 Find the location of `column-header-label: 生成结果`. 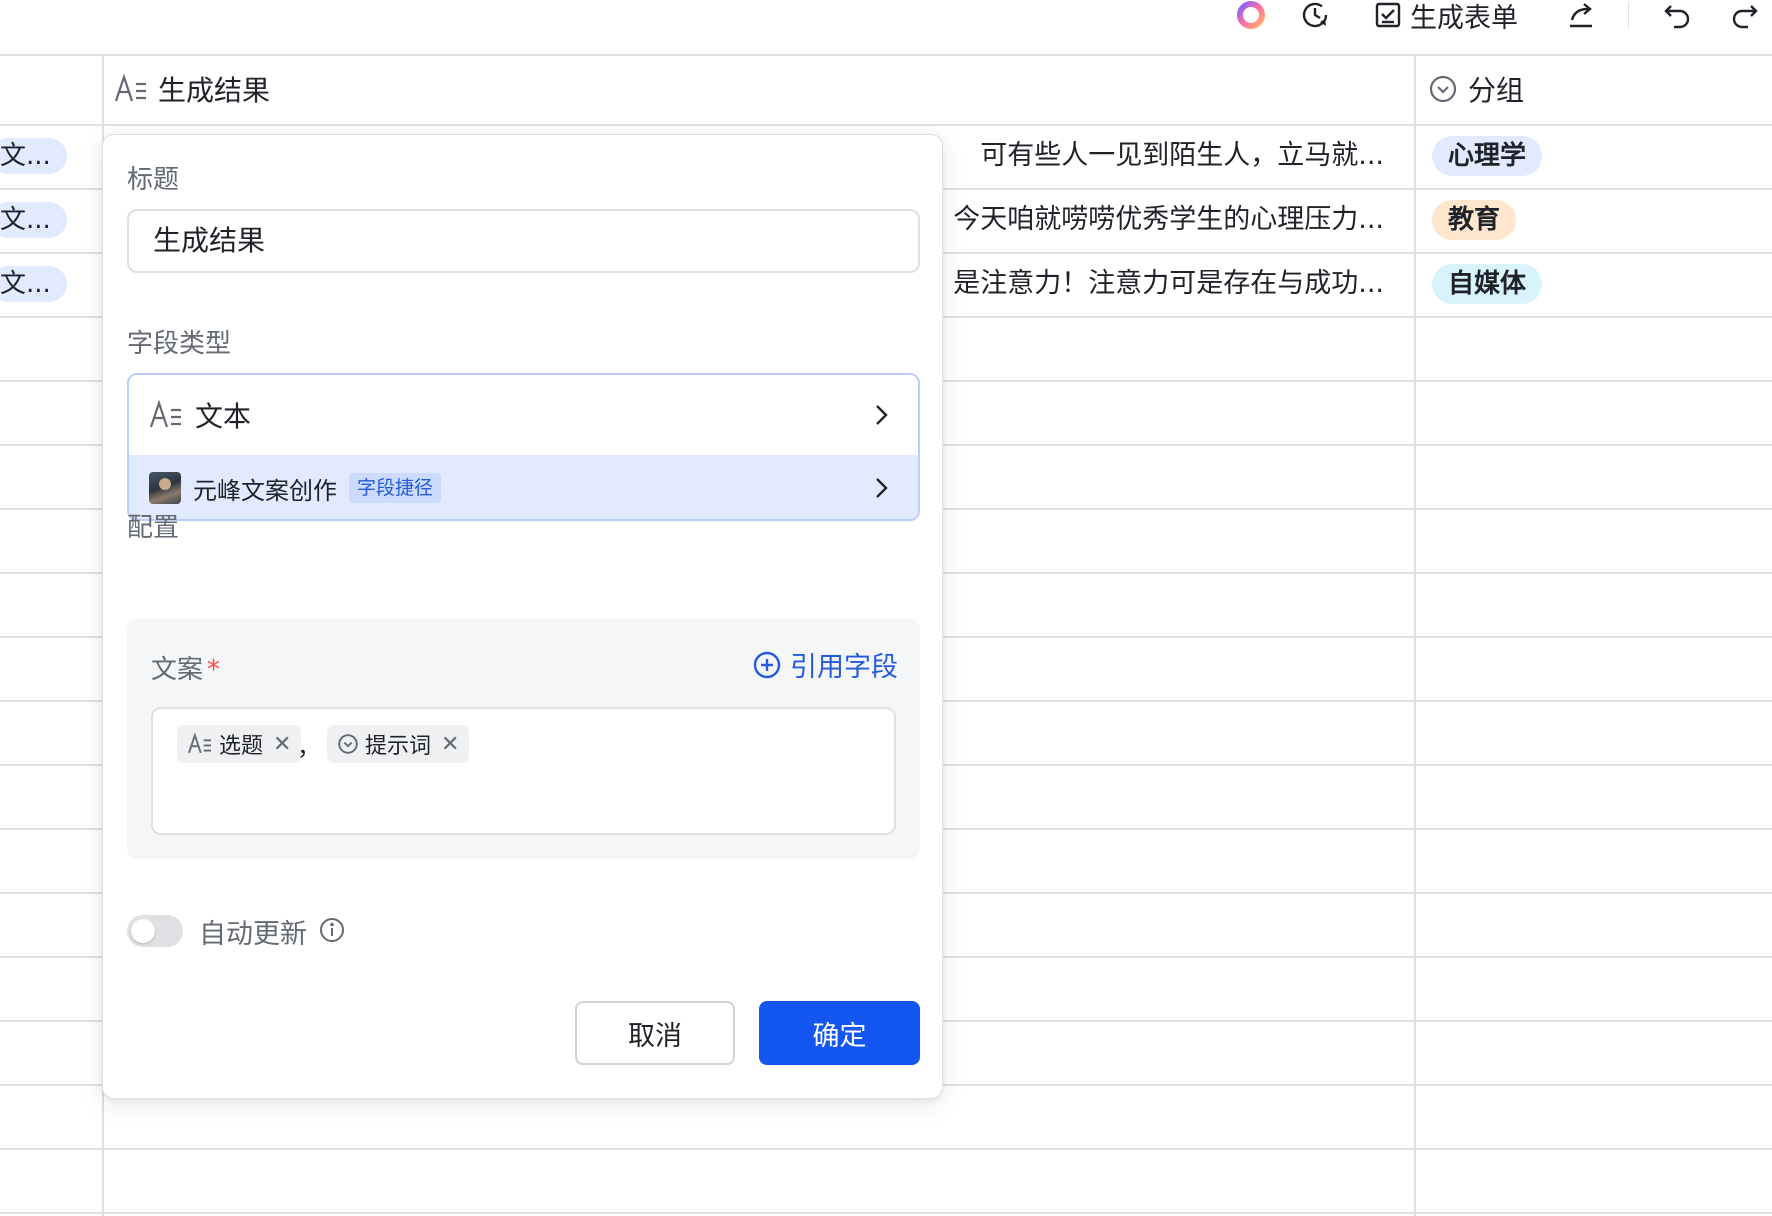

column-header-label: 生成结果 is located at coordinates (214, 90).